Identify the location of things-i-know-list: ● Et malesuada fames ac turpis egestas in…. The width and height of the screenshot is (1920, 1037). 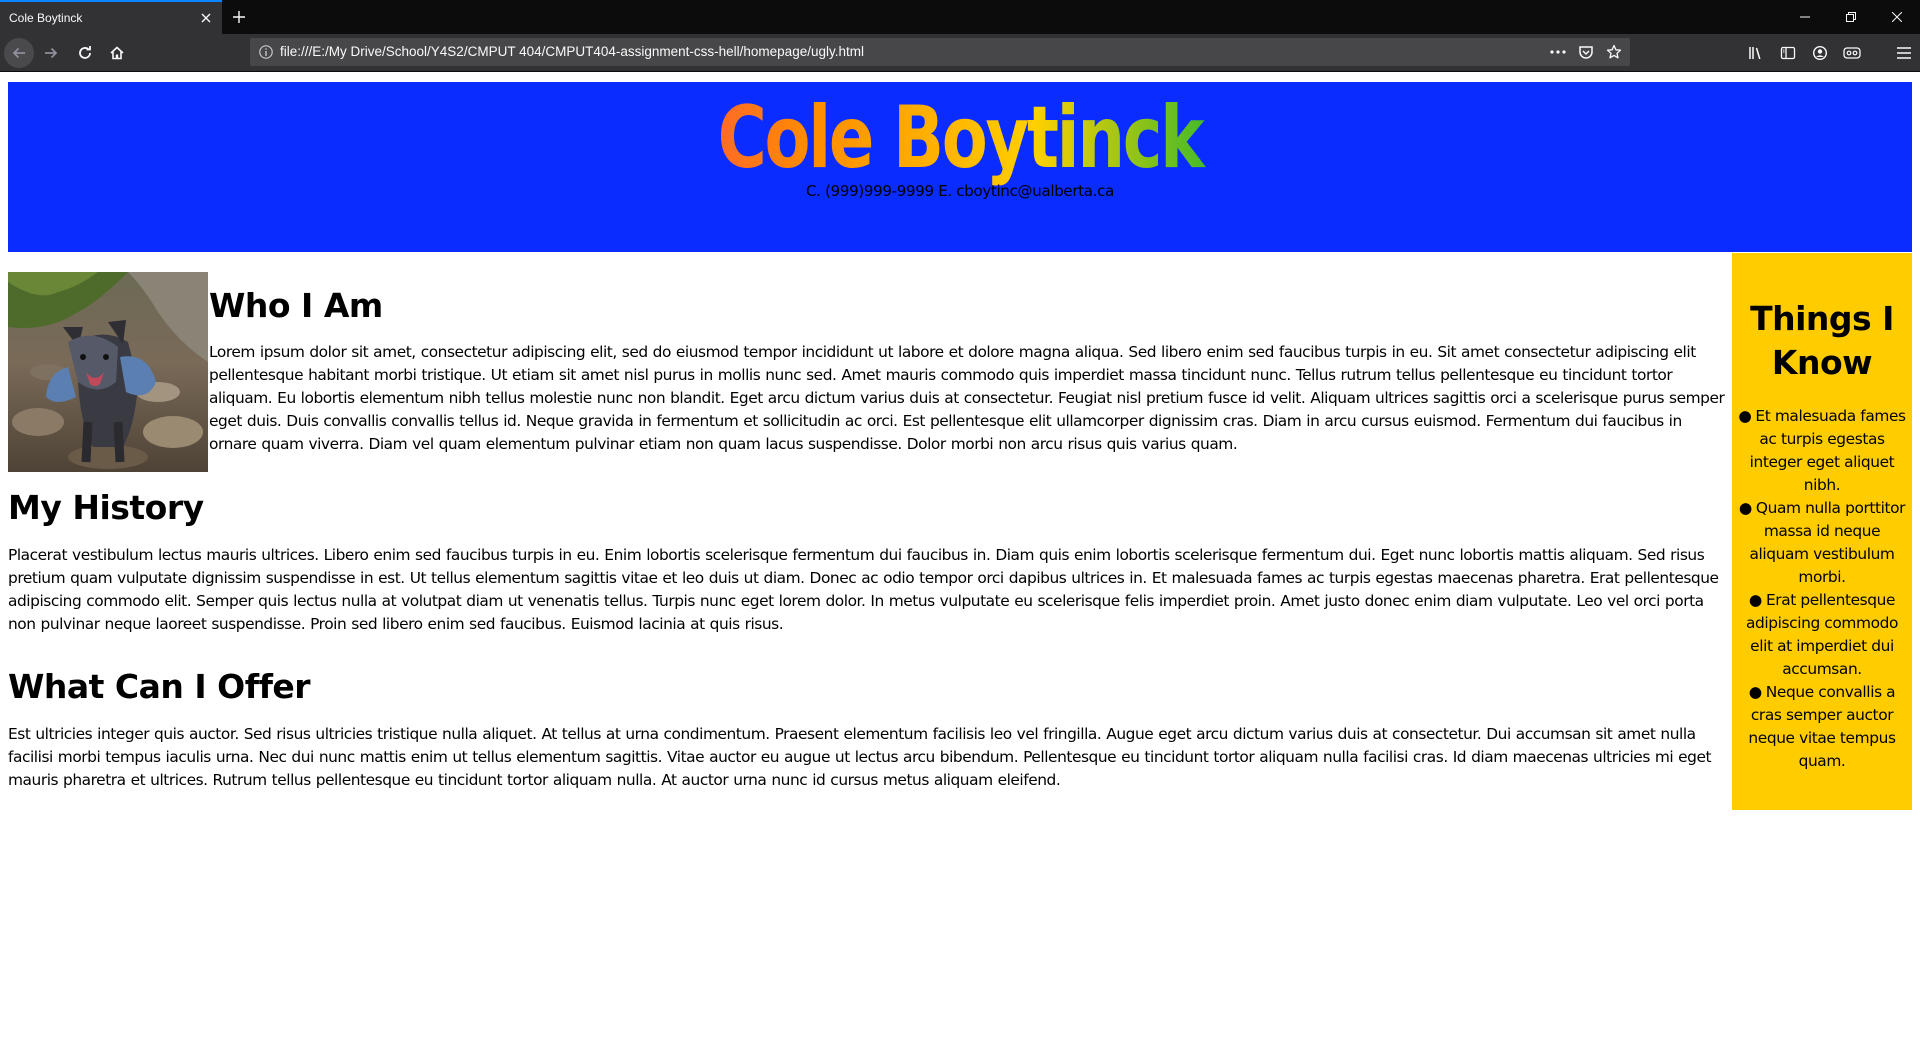
(1822, 589).